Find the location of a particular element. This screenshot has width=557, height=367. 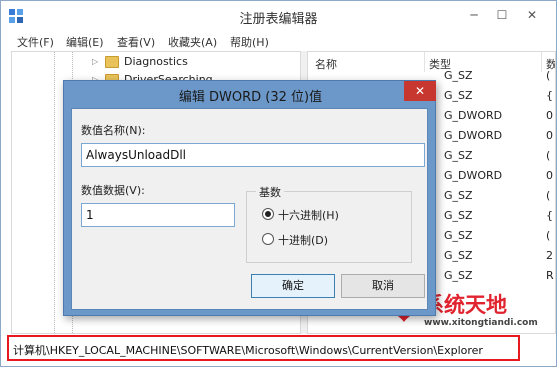

hex-radio is located at coordinates (268, 214).